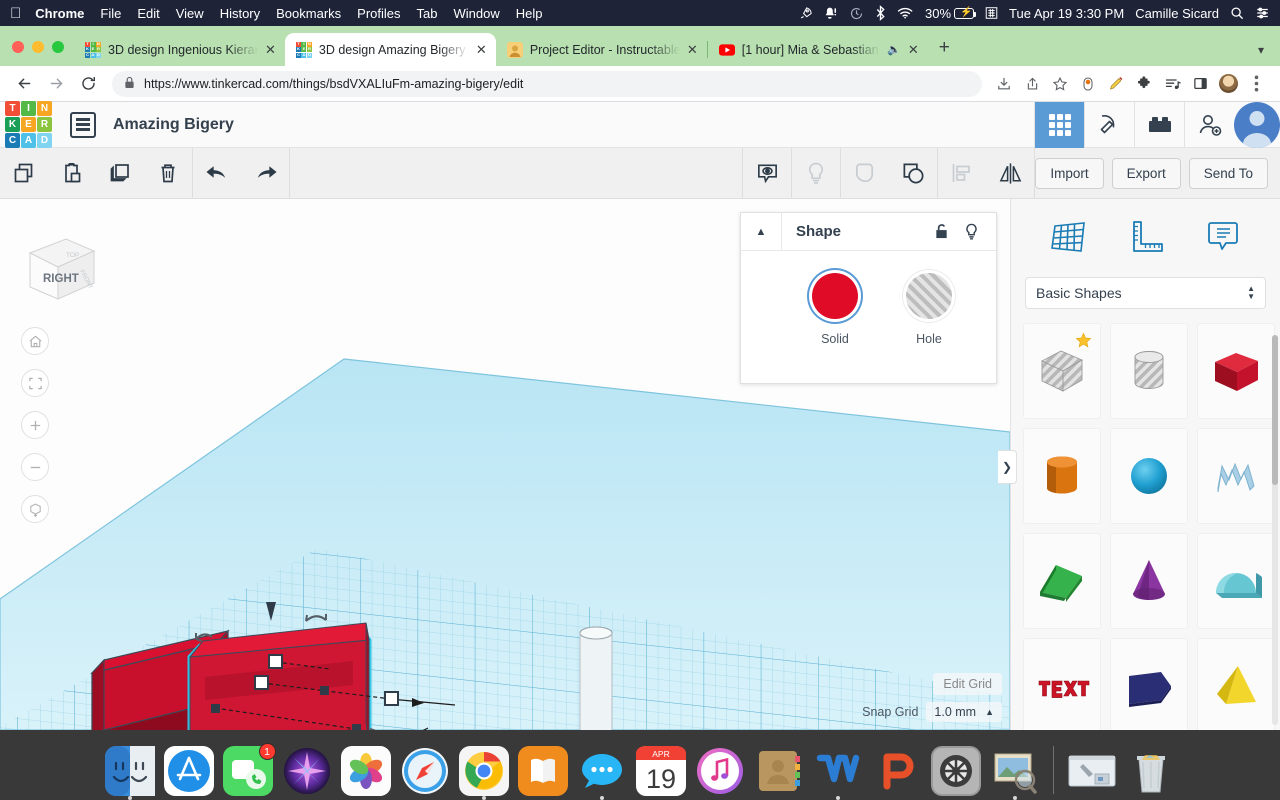 This screenshot has height=800, width=1280. I want to click on browser-tab-3: Project Editor - Instructables ✕, so click(601, 49).